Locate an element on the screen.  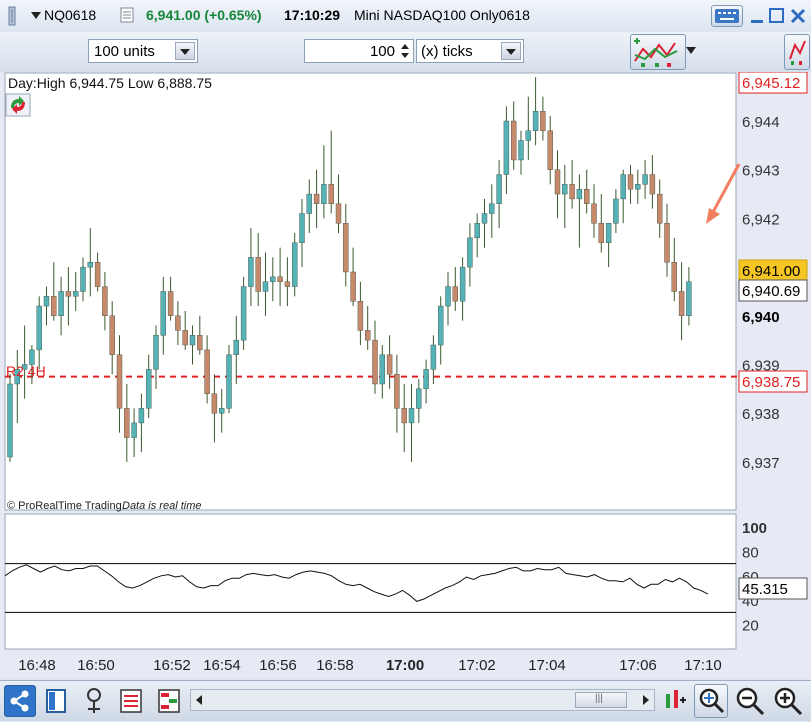
chart-toolbar: 100 units 100 (x) ticks is located at coordinates (405, 52).